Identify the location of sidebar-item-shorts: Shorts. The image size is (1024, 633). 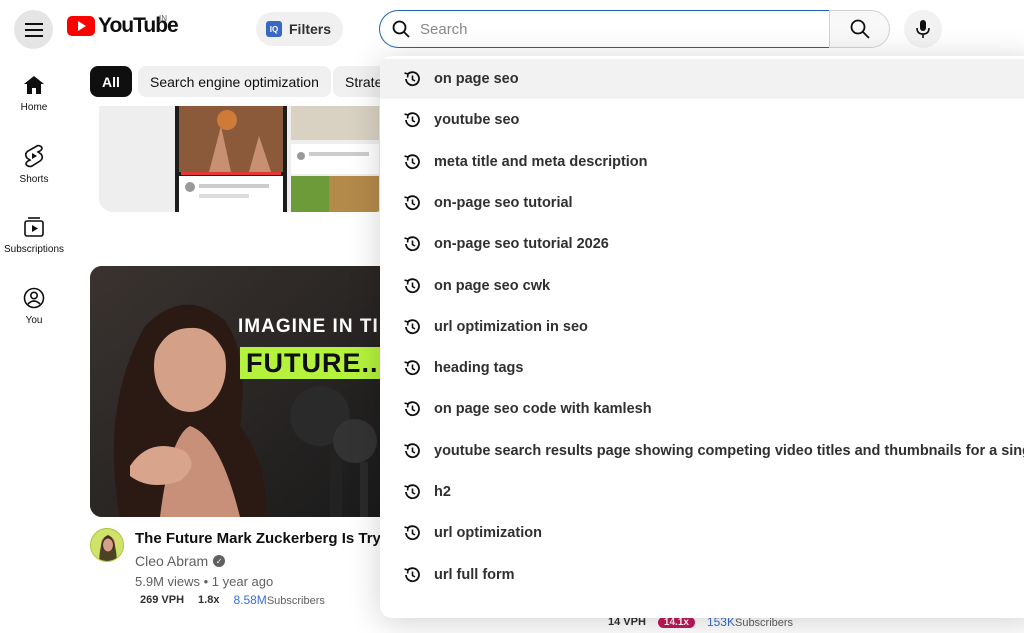
(34, 164).